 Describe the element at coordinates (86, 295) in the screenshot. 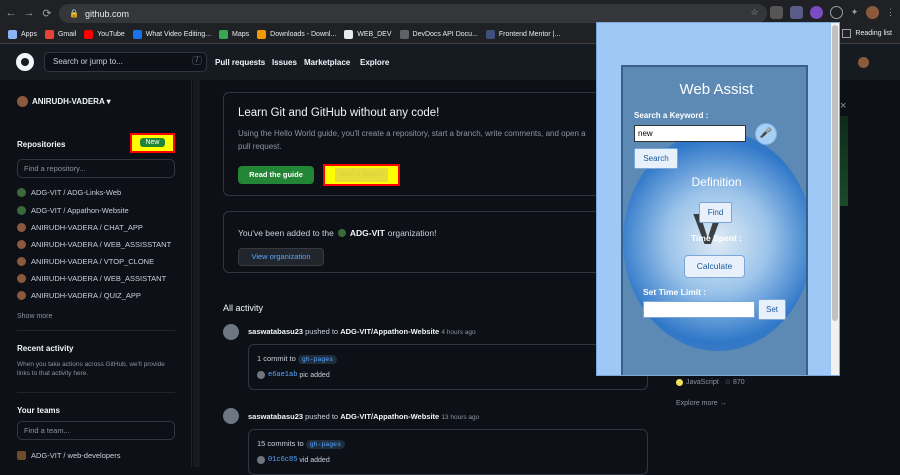

I see `repo-name: ANIRUDH-VADERA / QUIZ_APP` at that location.